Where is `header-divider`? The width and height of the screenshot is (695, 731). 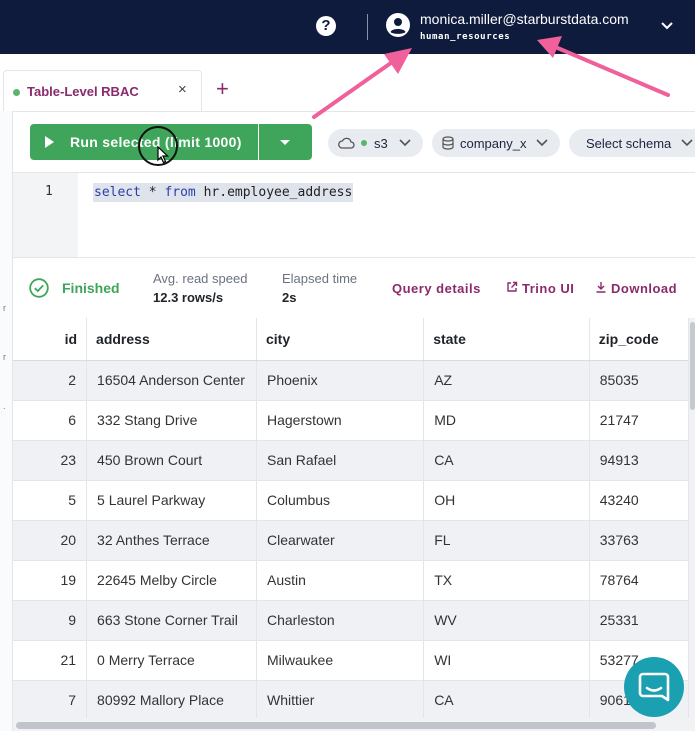 header-divider is located at coordinates (367, 27).